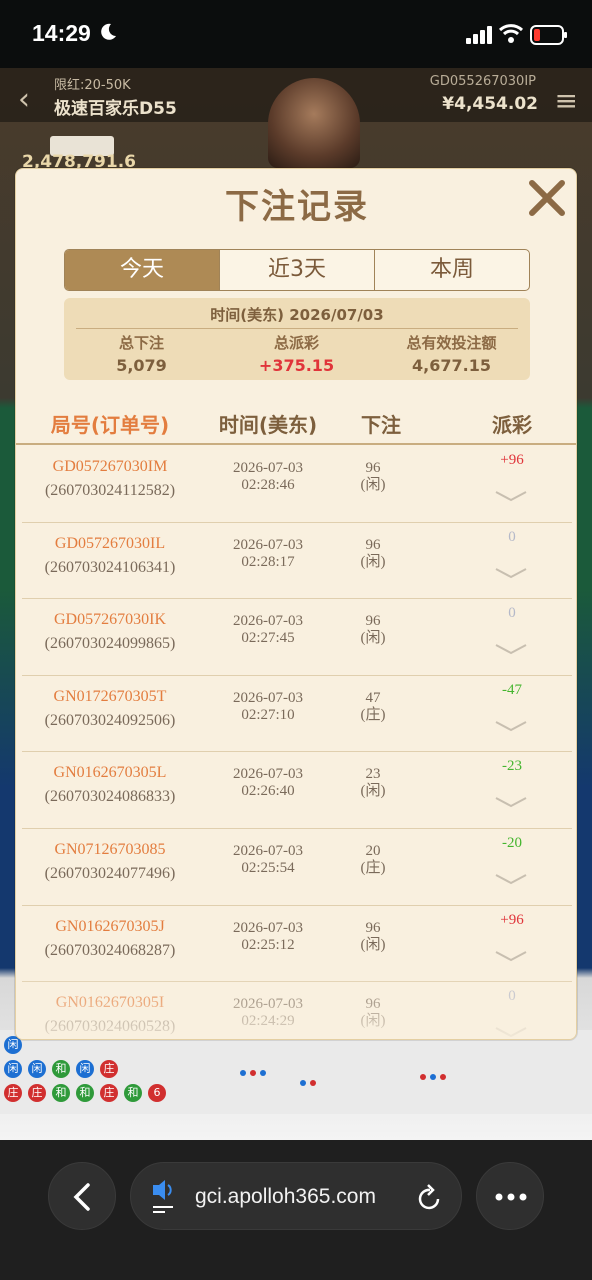  What do you see at coordinates (451, 353) in the screenshot?
I see `total-valid-bet: 总有效投注额 4,677.15` at bounding box center [451, 353].